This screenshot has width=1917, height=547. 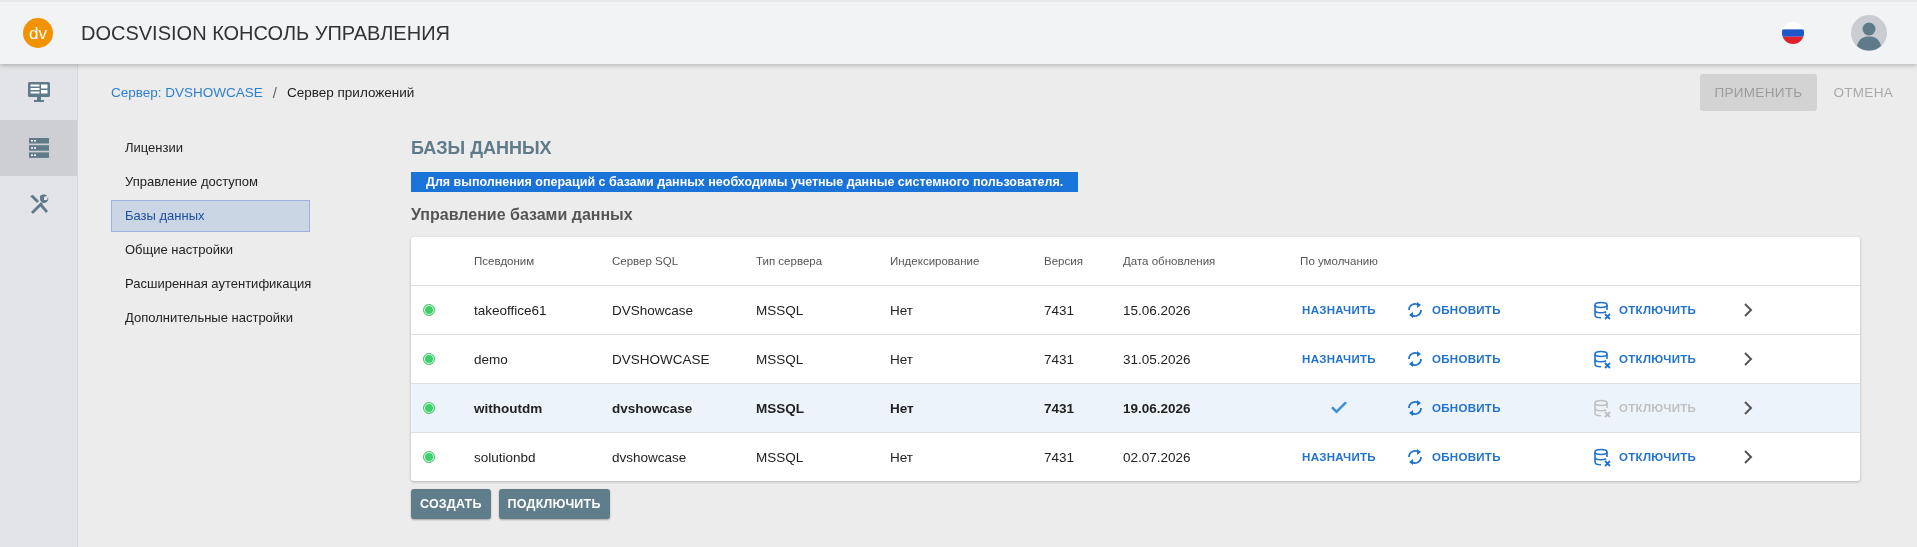 What do you see at coordinates (1198, 261) in the screenshot?
I see `column-header: Дата обновления` at bounding box center [1198, 261].